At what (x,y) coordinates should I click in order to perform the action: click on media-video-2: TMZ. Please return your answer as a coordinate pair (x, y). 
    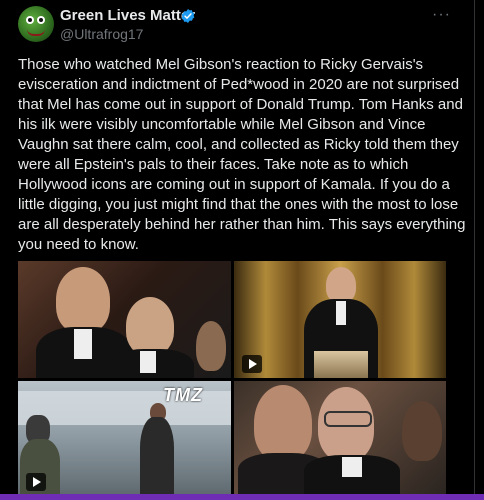
    Looking at the image, I should click on (124, 437).